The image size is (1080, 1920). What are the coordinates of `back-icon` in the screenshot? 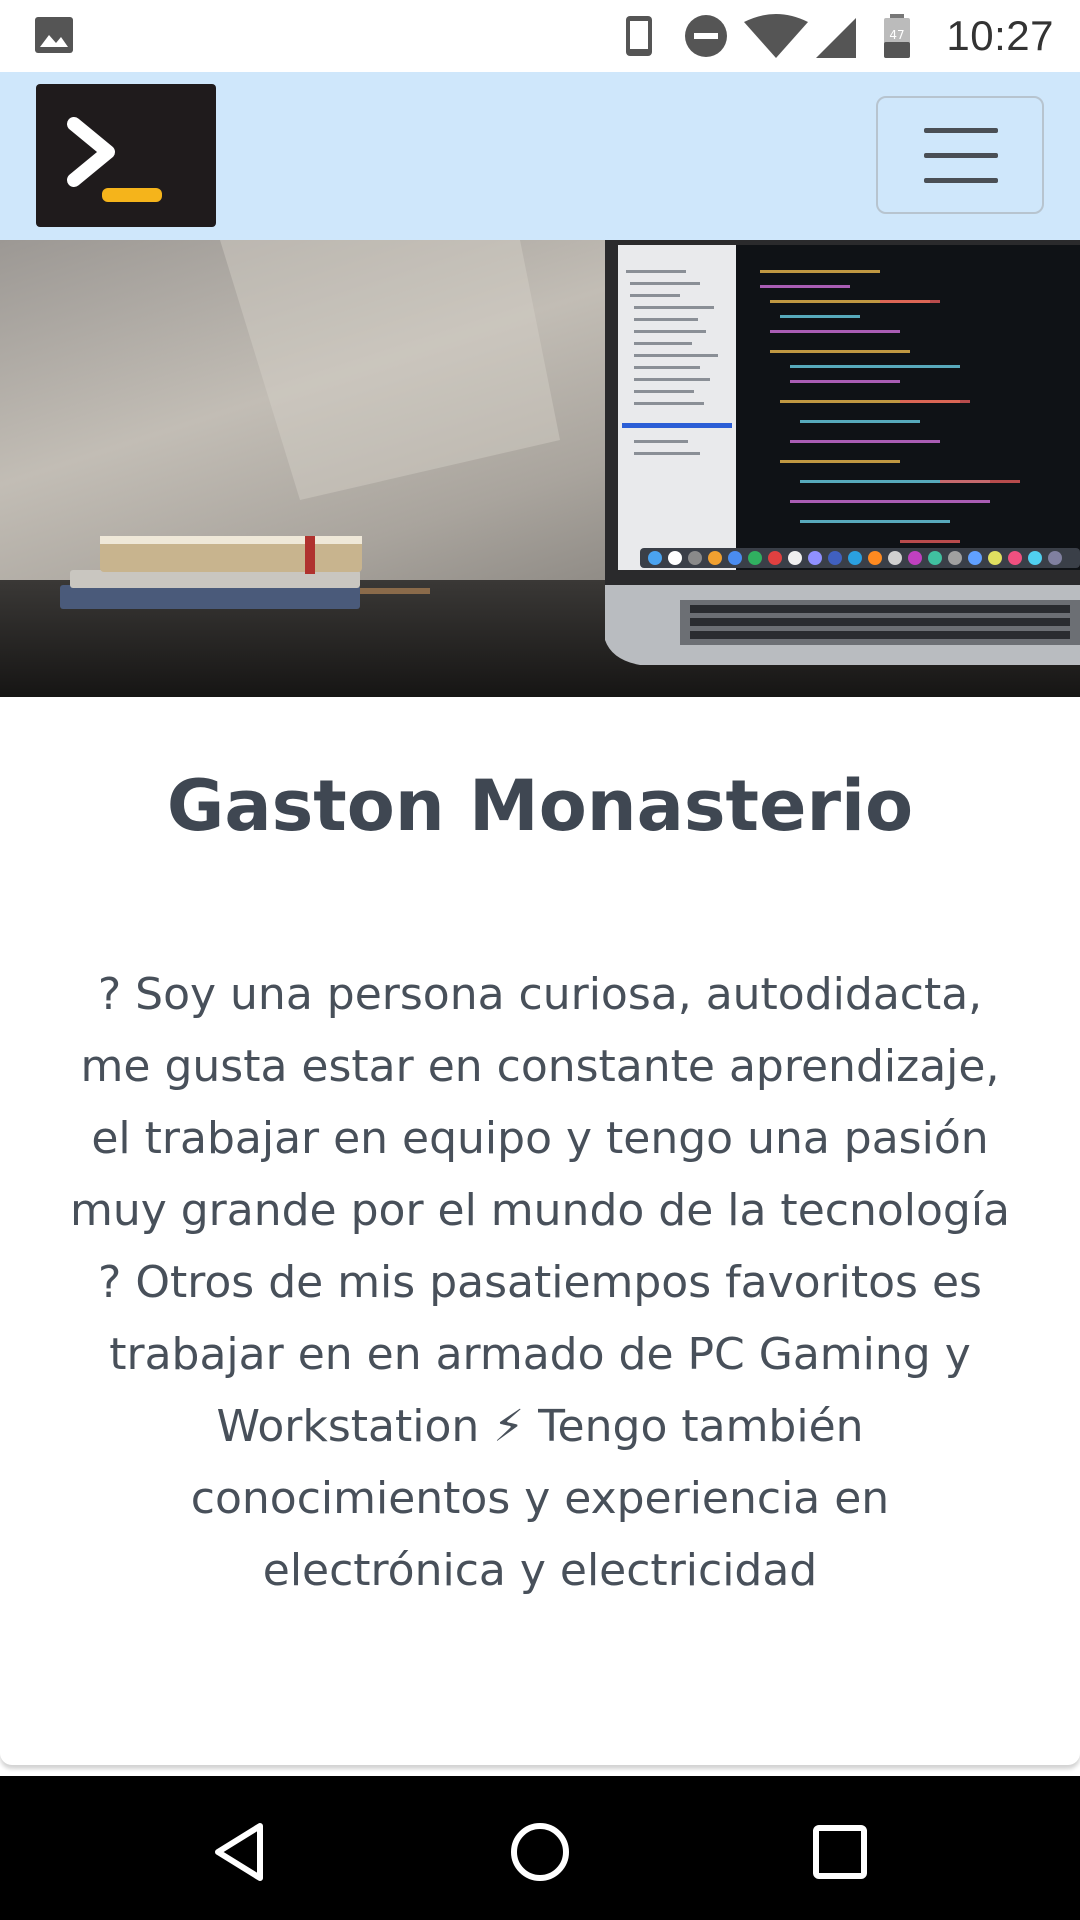 It's located at (240, 1852).